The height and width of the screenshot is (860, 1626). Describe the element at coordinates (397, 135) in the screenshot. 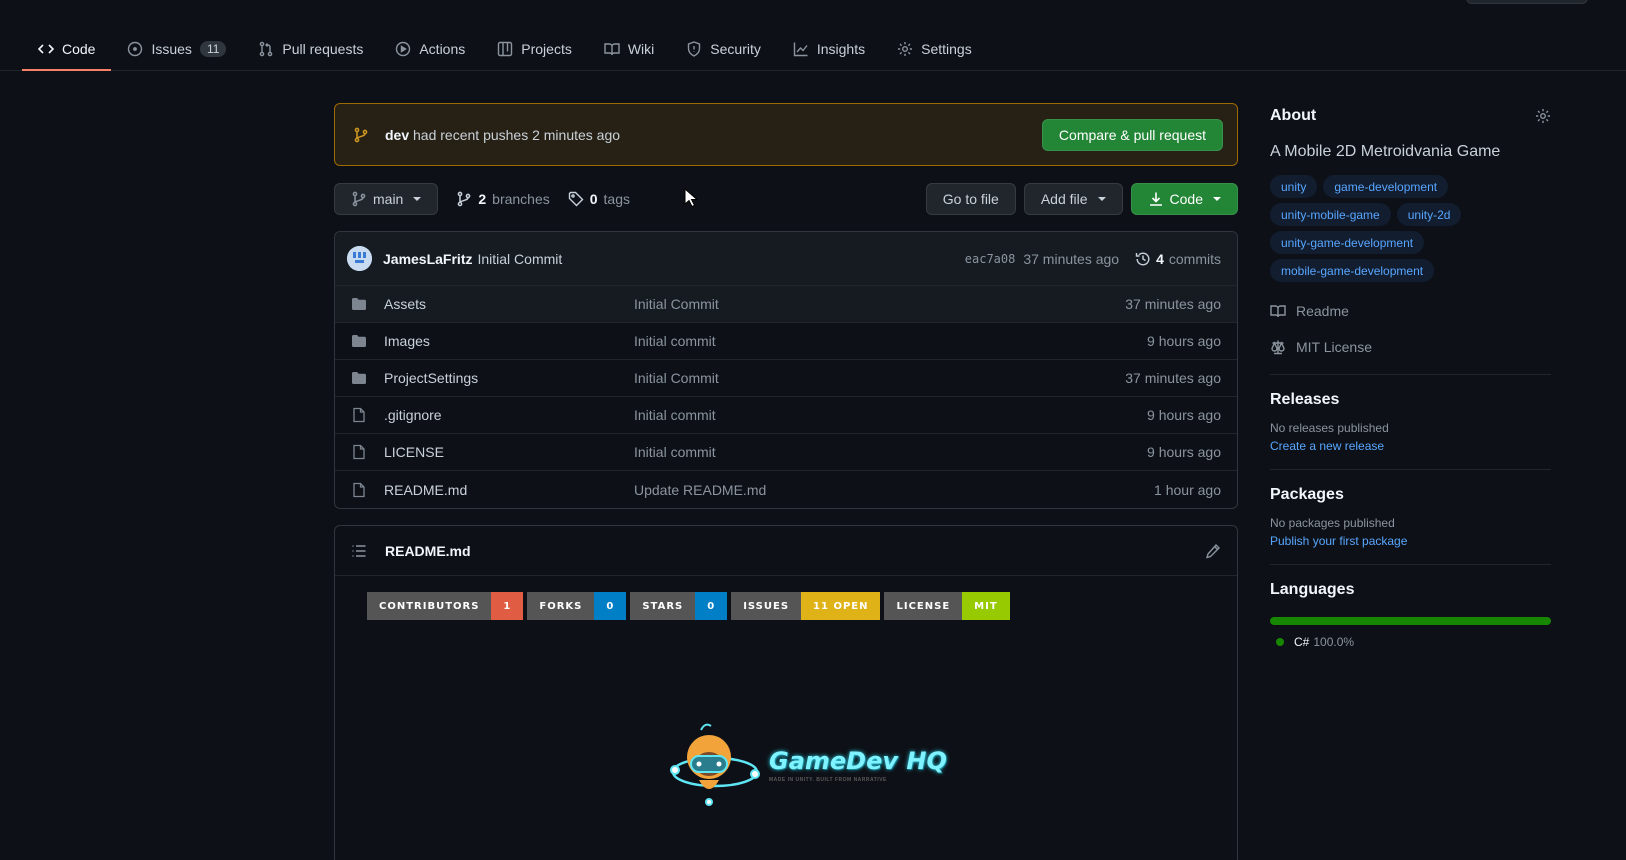

I see `push-branch-name: dev` at that location.